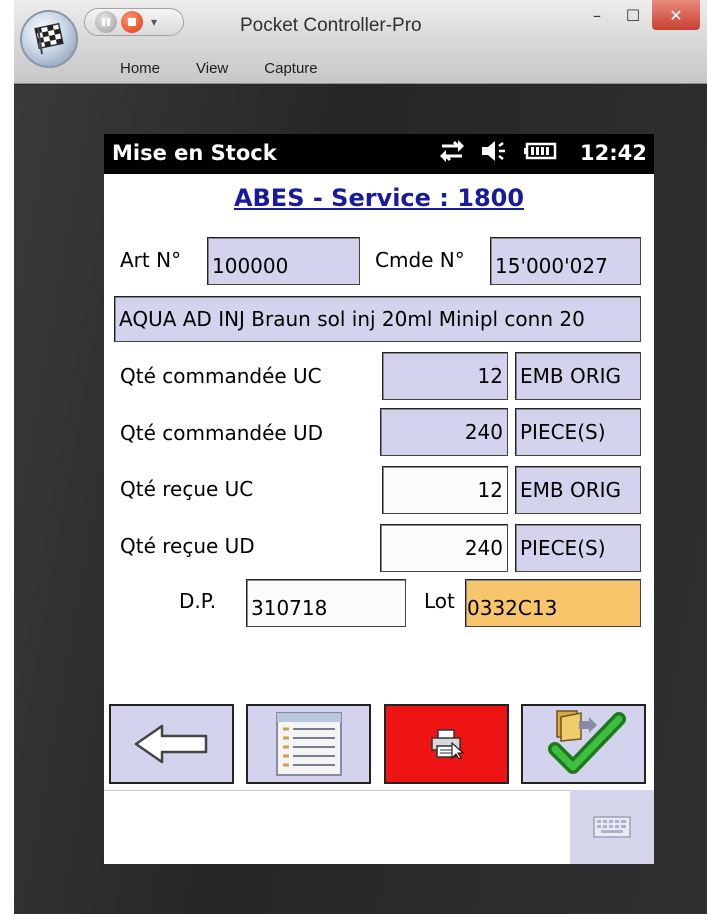 Image resolution: width=707 pixels, height=914 pixels. I want to click on qty-ordered-uc-value: 12, so click(490, 376).